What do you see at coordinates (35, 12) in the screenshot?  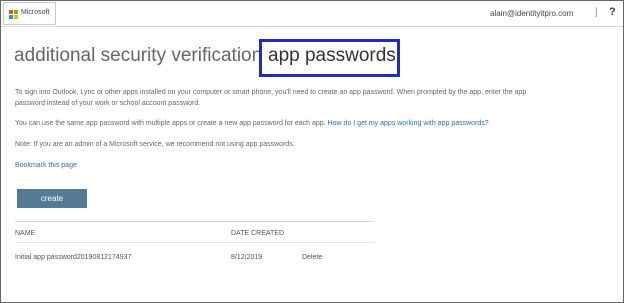 I see `brand-name: Microsoft` at bounding box center [35, 12].